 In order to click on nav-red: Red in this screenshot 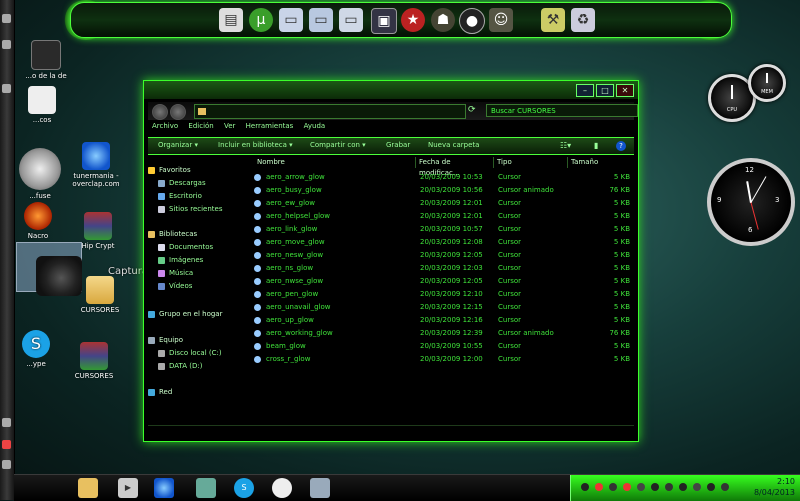, I will do `click(160, 392)`.